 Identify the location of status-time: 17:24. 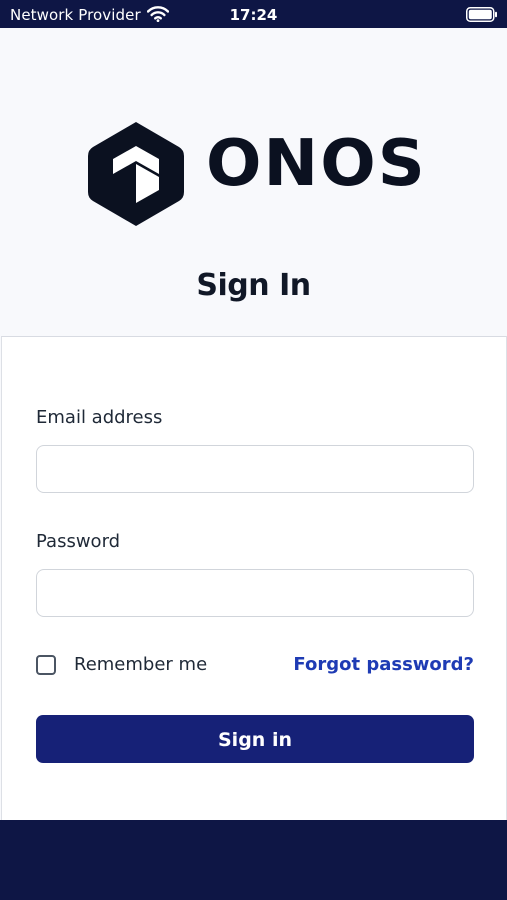
(253, 15).